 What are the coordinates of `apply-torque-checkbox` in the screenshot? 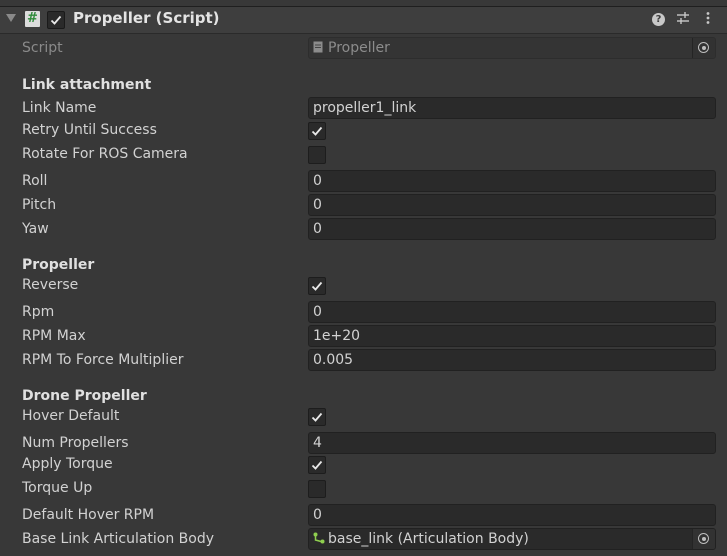 It's located at (317, 465).